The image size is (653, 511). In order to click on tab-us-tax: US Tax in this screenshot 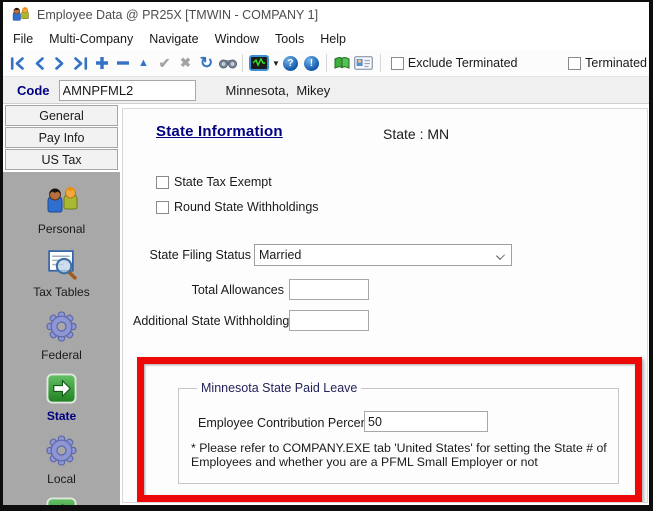, I will do `click(61, 159)`.